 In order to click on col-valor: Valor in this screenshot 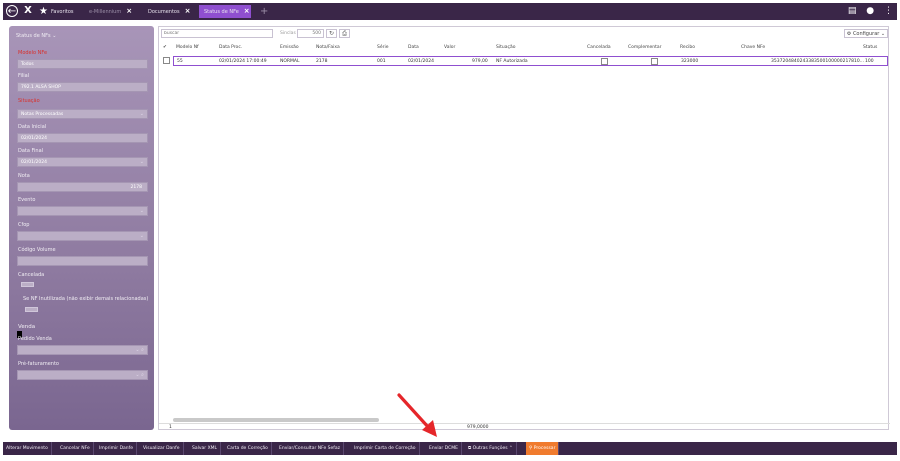, I will do `click(449, 47)`.